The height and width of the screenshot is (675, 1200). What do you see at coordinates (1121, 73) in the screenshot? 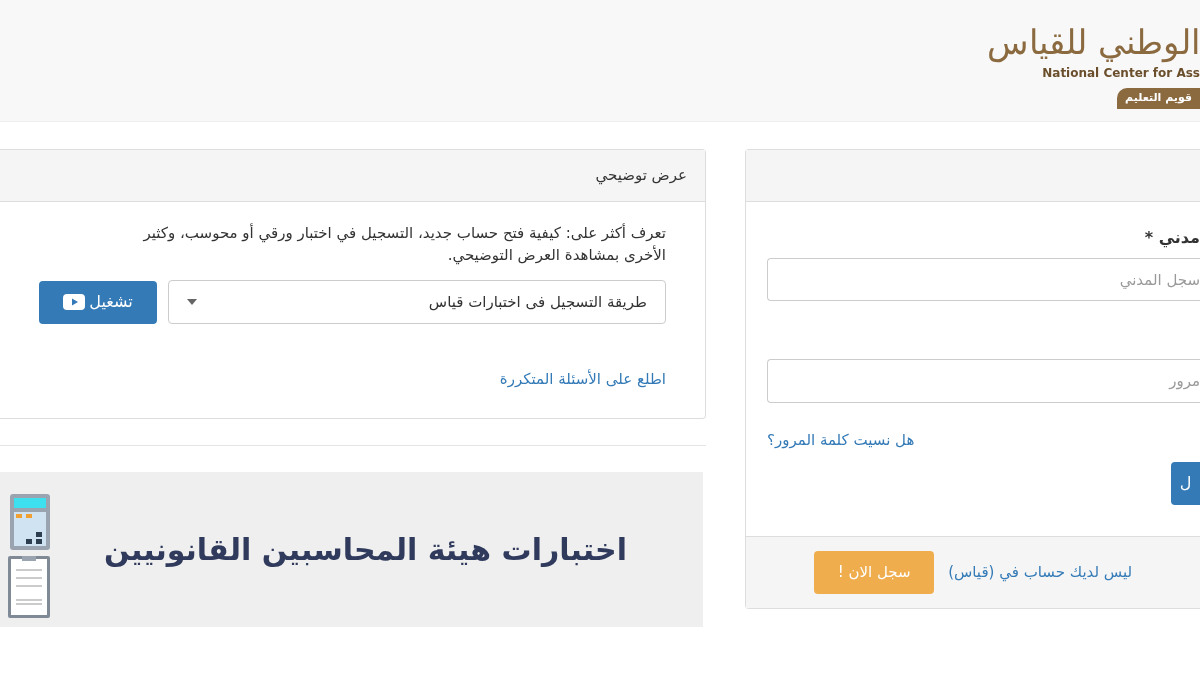
I see `logo-english-text: National Center for Ass` at bounding box center [1121, 73].